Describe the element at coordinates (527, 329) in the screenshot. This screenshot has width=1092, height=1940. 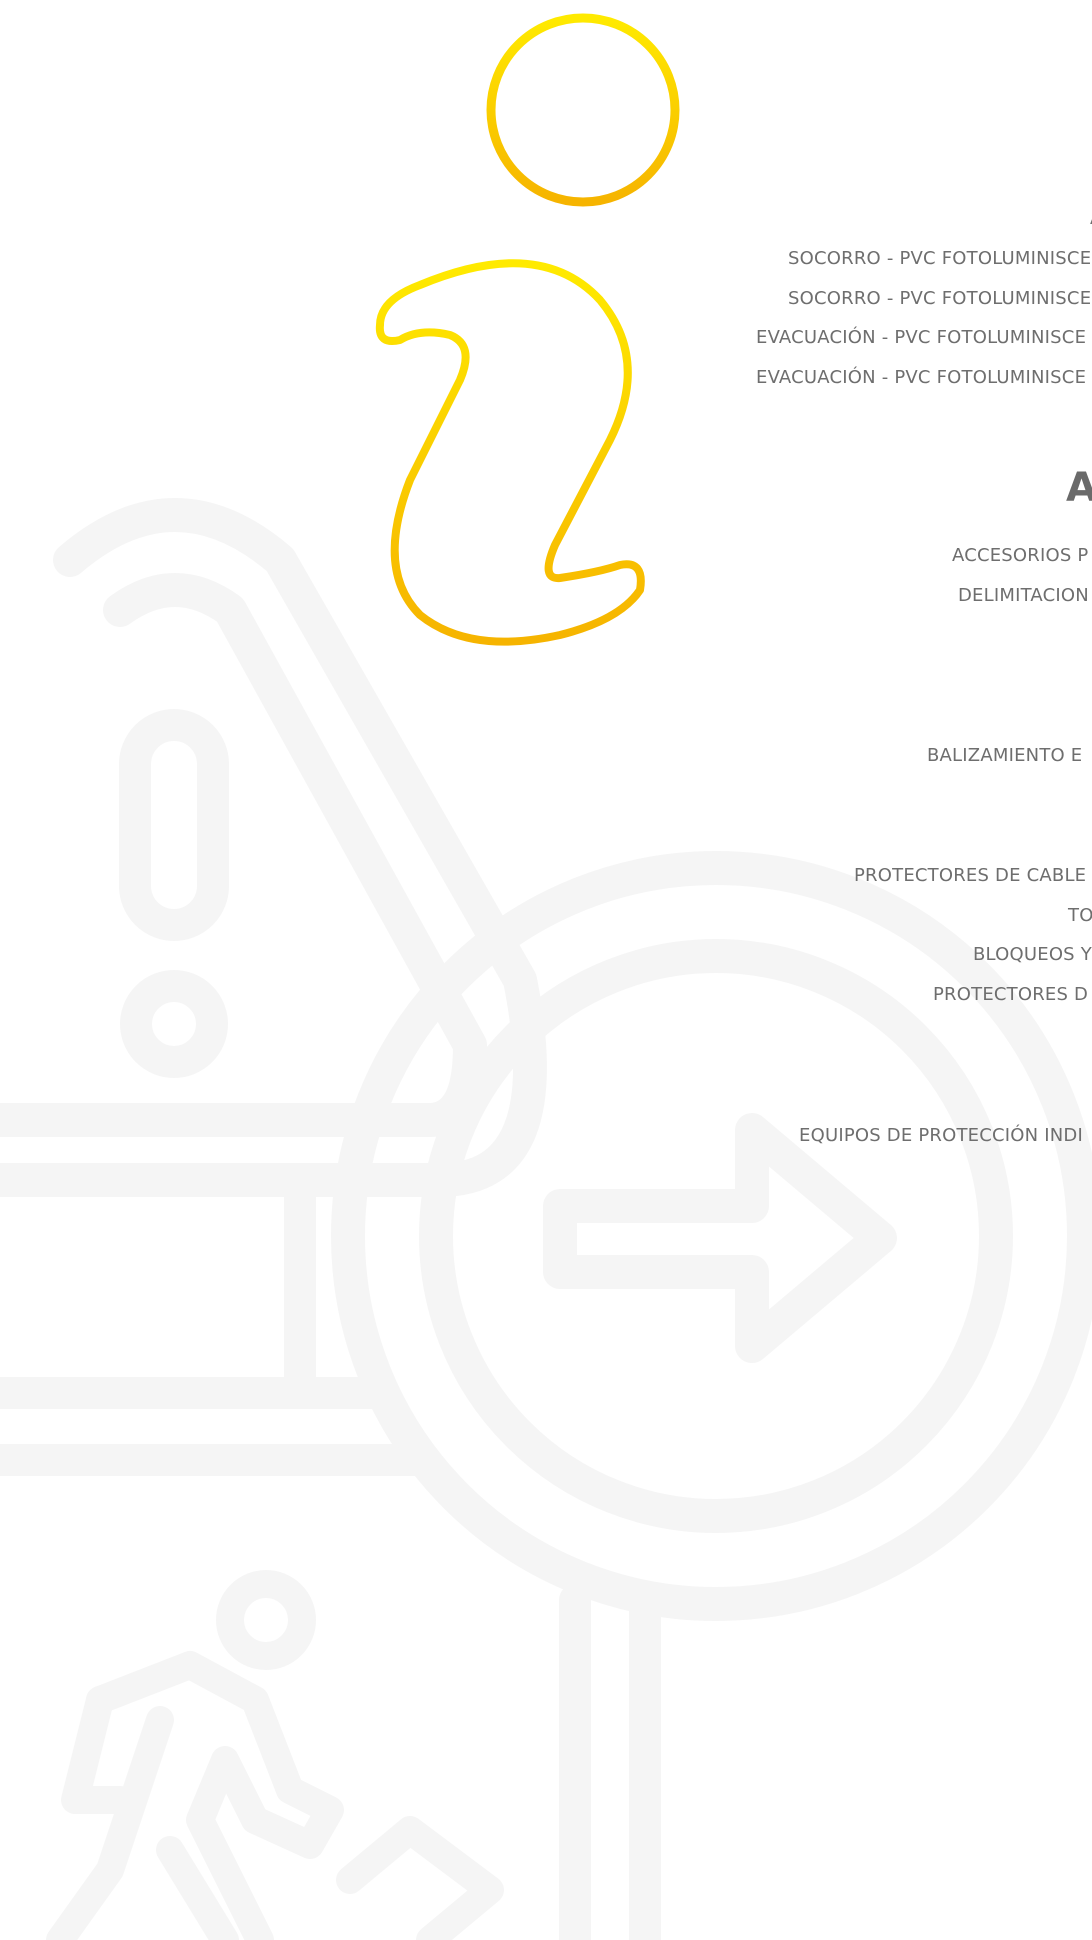
I see `info-icon` at that location.